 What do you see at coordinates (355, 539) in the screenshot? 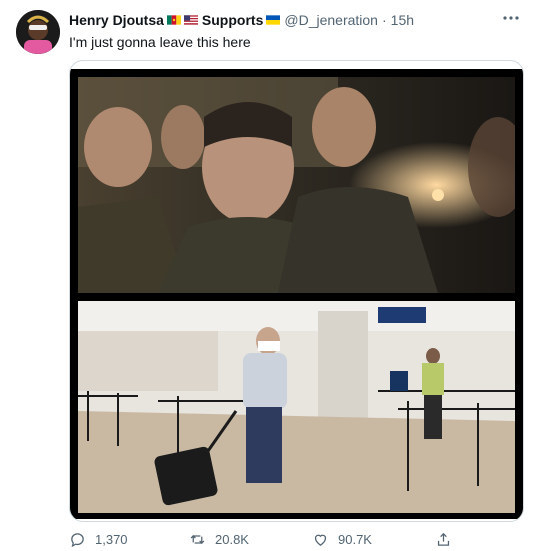
I see `like-count: 90.7K` at bounding box center [355, 539].